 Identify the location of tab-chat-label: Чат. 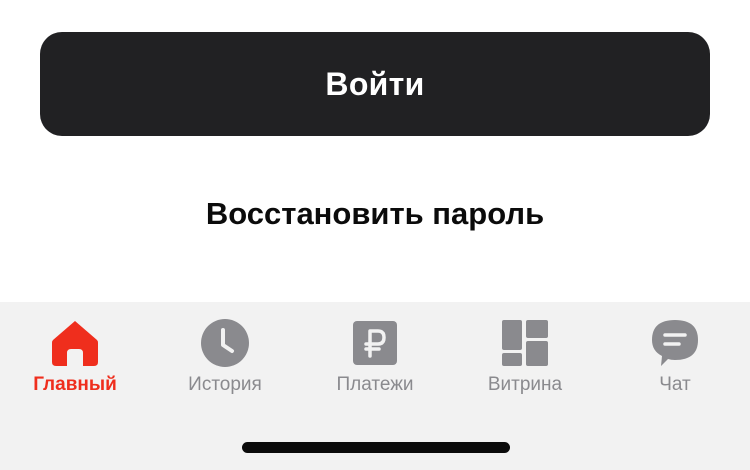
(675, 384).